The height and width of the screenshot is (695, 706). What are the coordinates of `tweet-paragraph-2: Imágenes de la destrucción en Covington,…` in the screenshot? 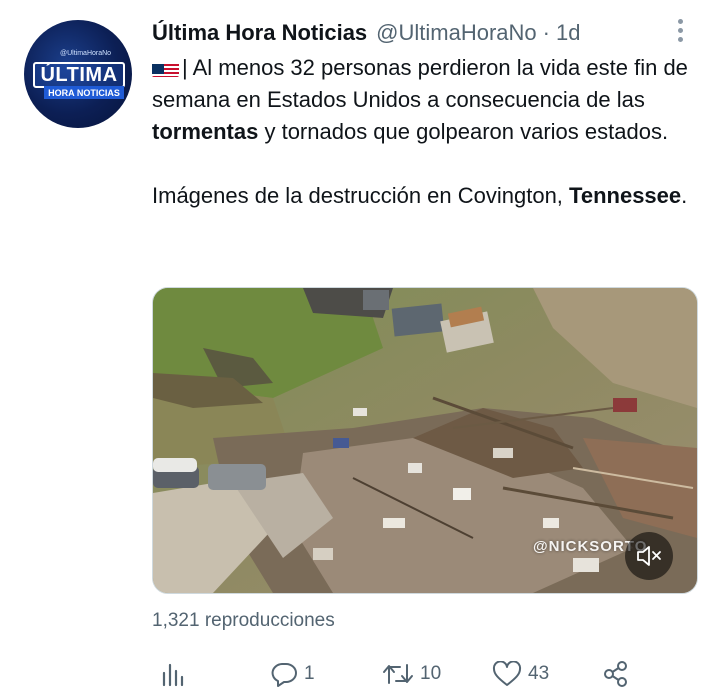 It's located at (424, 196).